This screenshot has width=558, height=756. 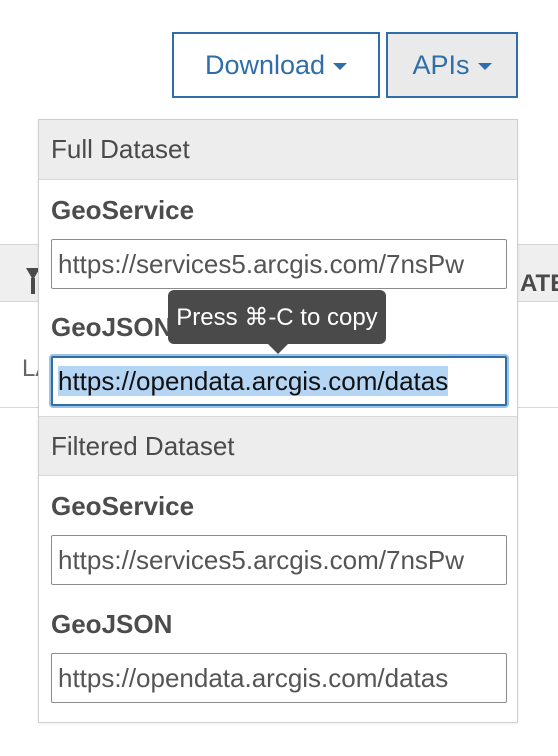 I want to click on full-dataset-header: Full Dataset, so click(x=278, y=150).